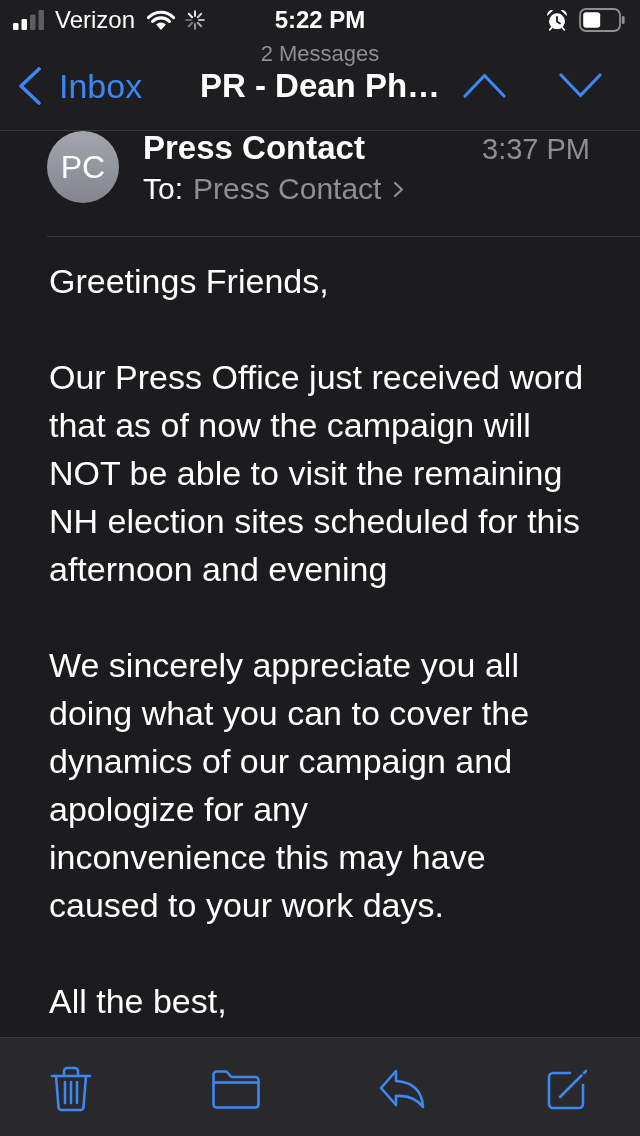 This screenshot has height=1136, width=640. Describe the element at coordinates (83, 167) in the screenshot. I see `sender-avatar: PC` at that location.